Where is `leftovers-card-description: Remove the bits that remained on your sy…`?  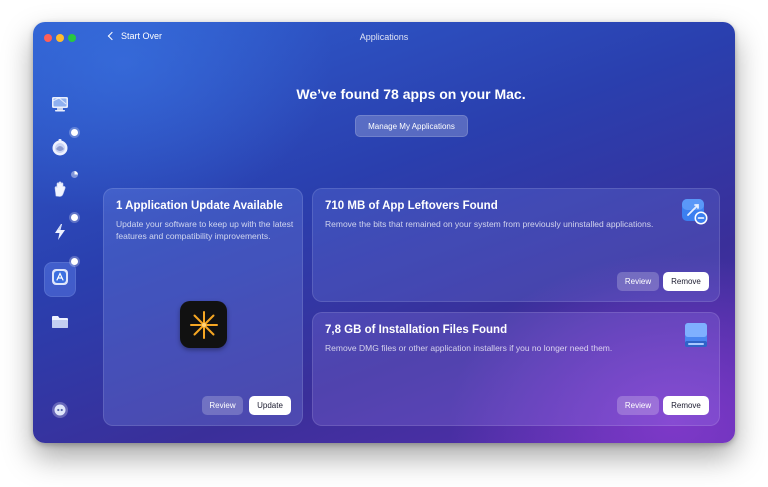
leftovers-card-description: Remove the bits that remained on your sy… is located at coordinates (489, 224).